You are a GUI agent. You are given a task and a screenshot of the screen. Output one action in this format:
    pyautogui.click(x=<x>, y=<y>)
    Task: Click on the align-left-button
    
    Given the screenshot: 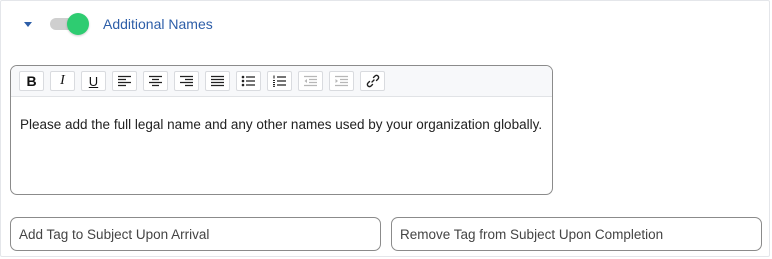 What is the action you would take?
    pyautogui.click(x=124, y=81)
    